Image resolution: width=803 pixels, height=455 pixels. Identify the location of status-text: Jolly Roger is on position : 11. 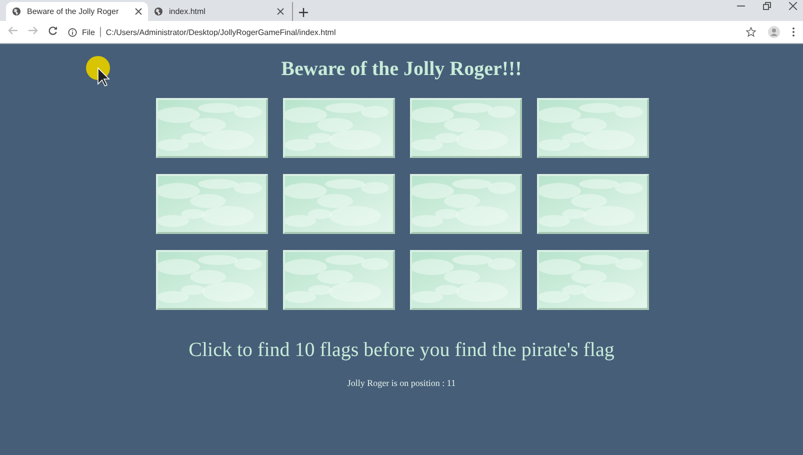
(401, 383).